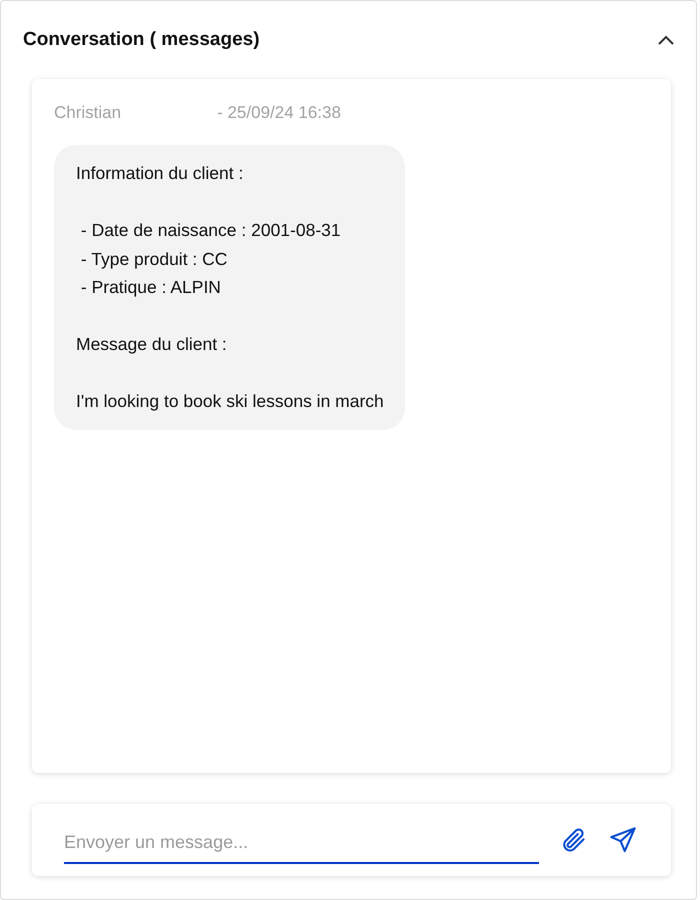 This screenshot has width=700, height=900. I want to click on chevron-icon, so click(666, 40).